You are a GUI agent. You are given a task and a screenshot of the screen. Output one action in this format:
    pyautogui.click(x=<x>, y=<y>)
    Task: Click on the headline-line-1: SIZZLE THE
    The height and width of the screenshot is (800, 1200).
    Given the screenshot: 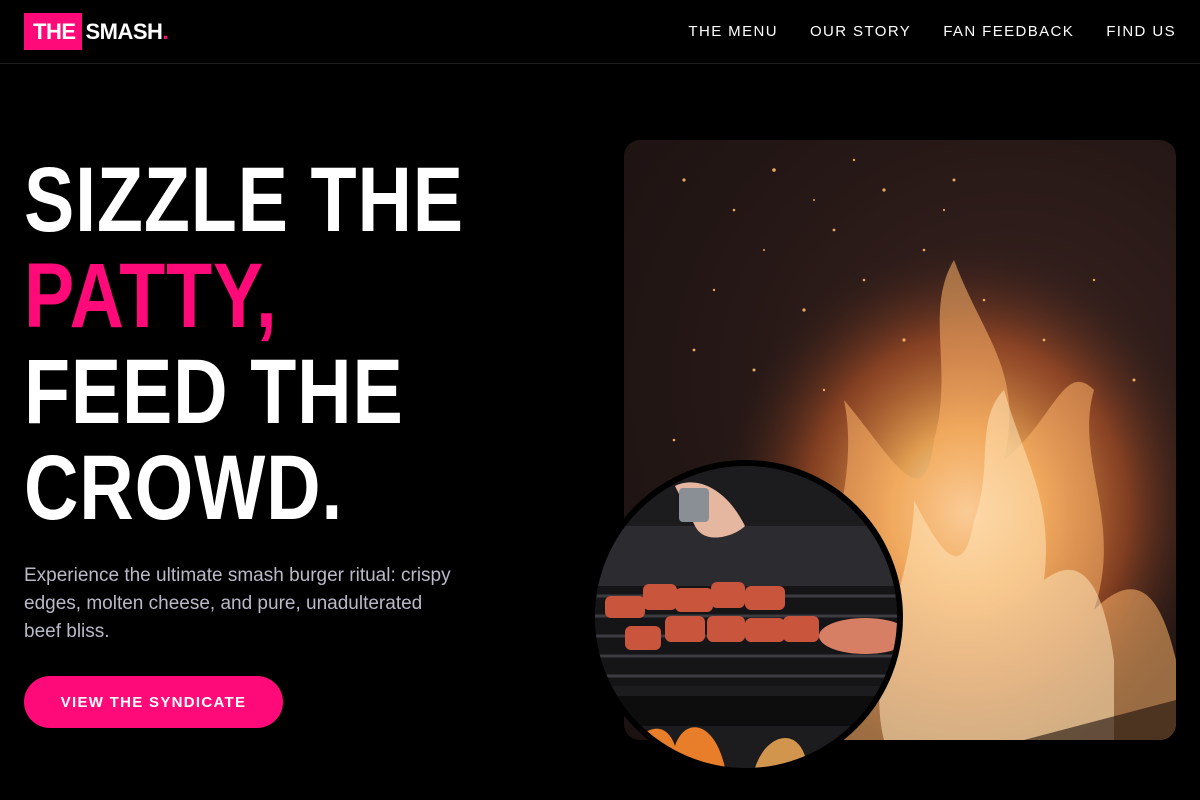 What is the action you would take?
    pyautogui.click(x=244, y=200)
    